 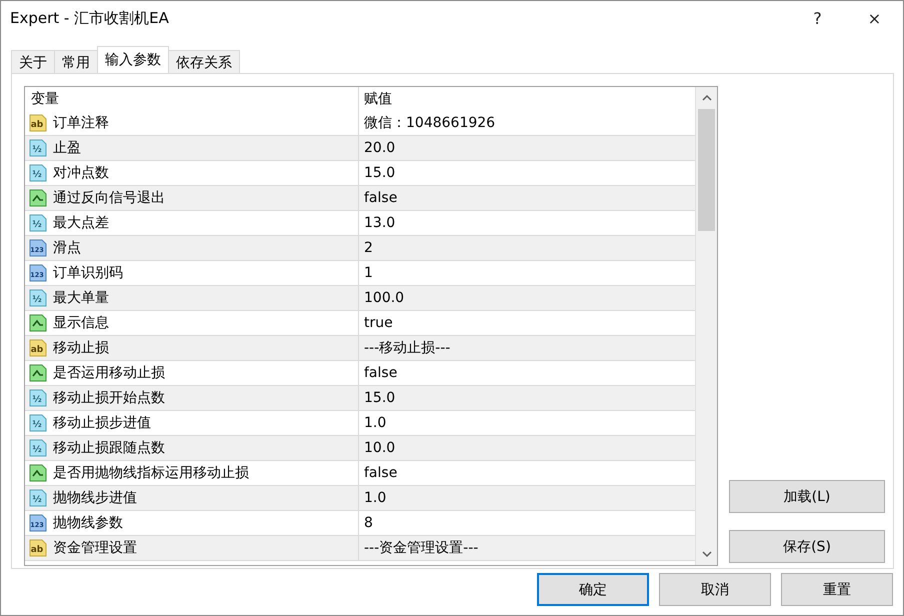 I want to click on dialog-button: 确定, so click(x=593, y=589).